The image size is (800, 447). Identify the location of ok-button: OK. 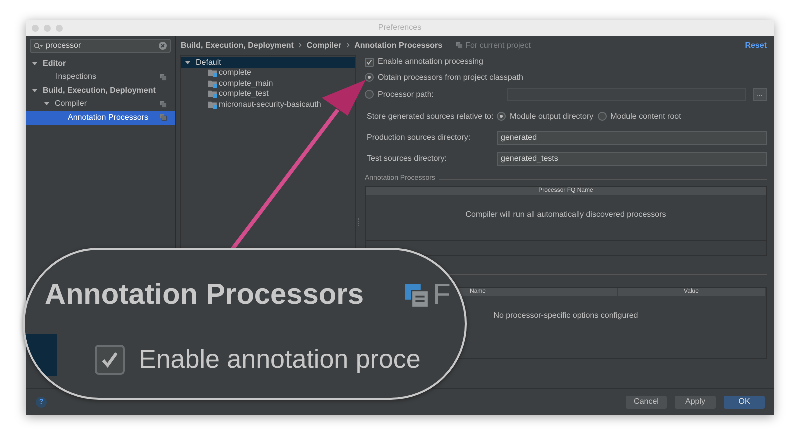
(744, 402).